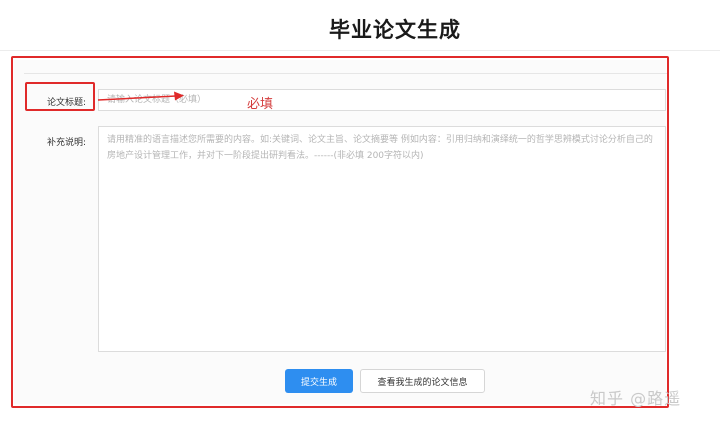 The image size is (720, 426). Describe the element at coordinates (395, 30) in the screenshot. I see `page-title: 毕业论文生成` at that location.